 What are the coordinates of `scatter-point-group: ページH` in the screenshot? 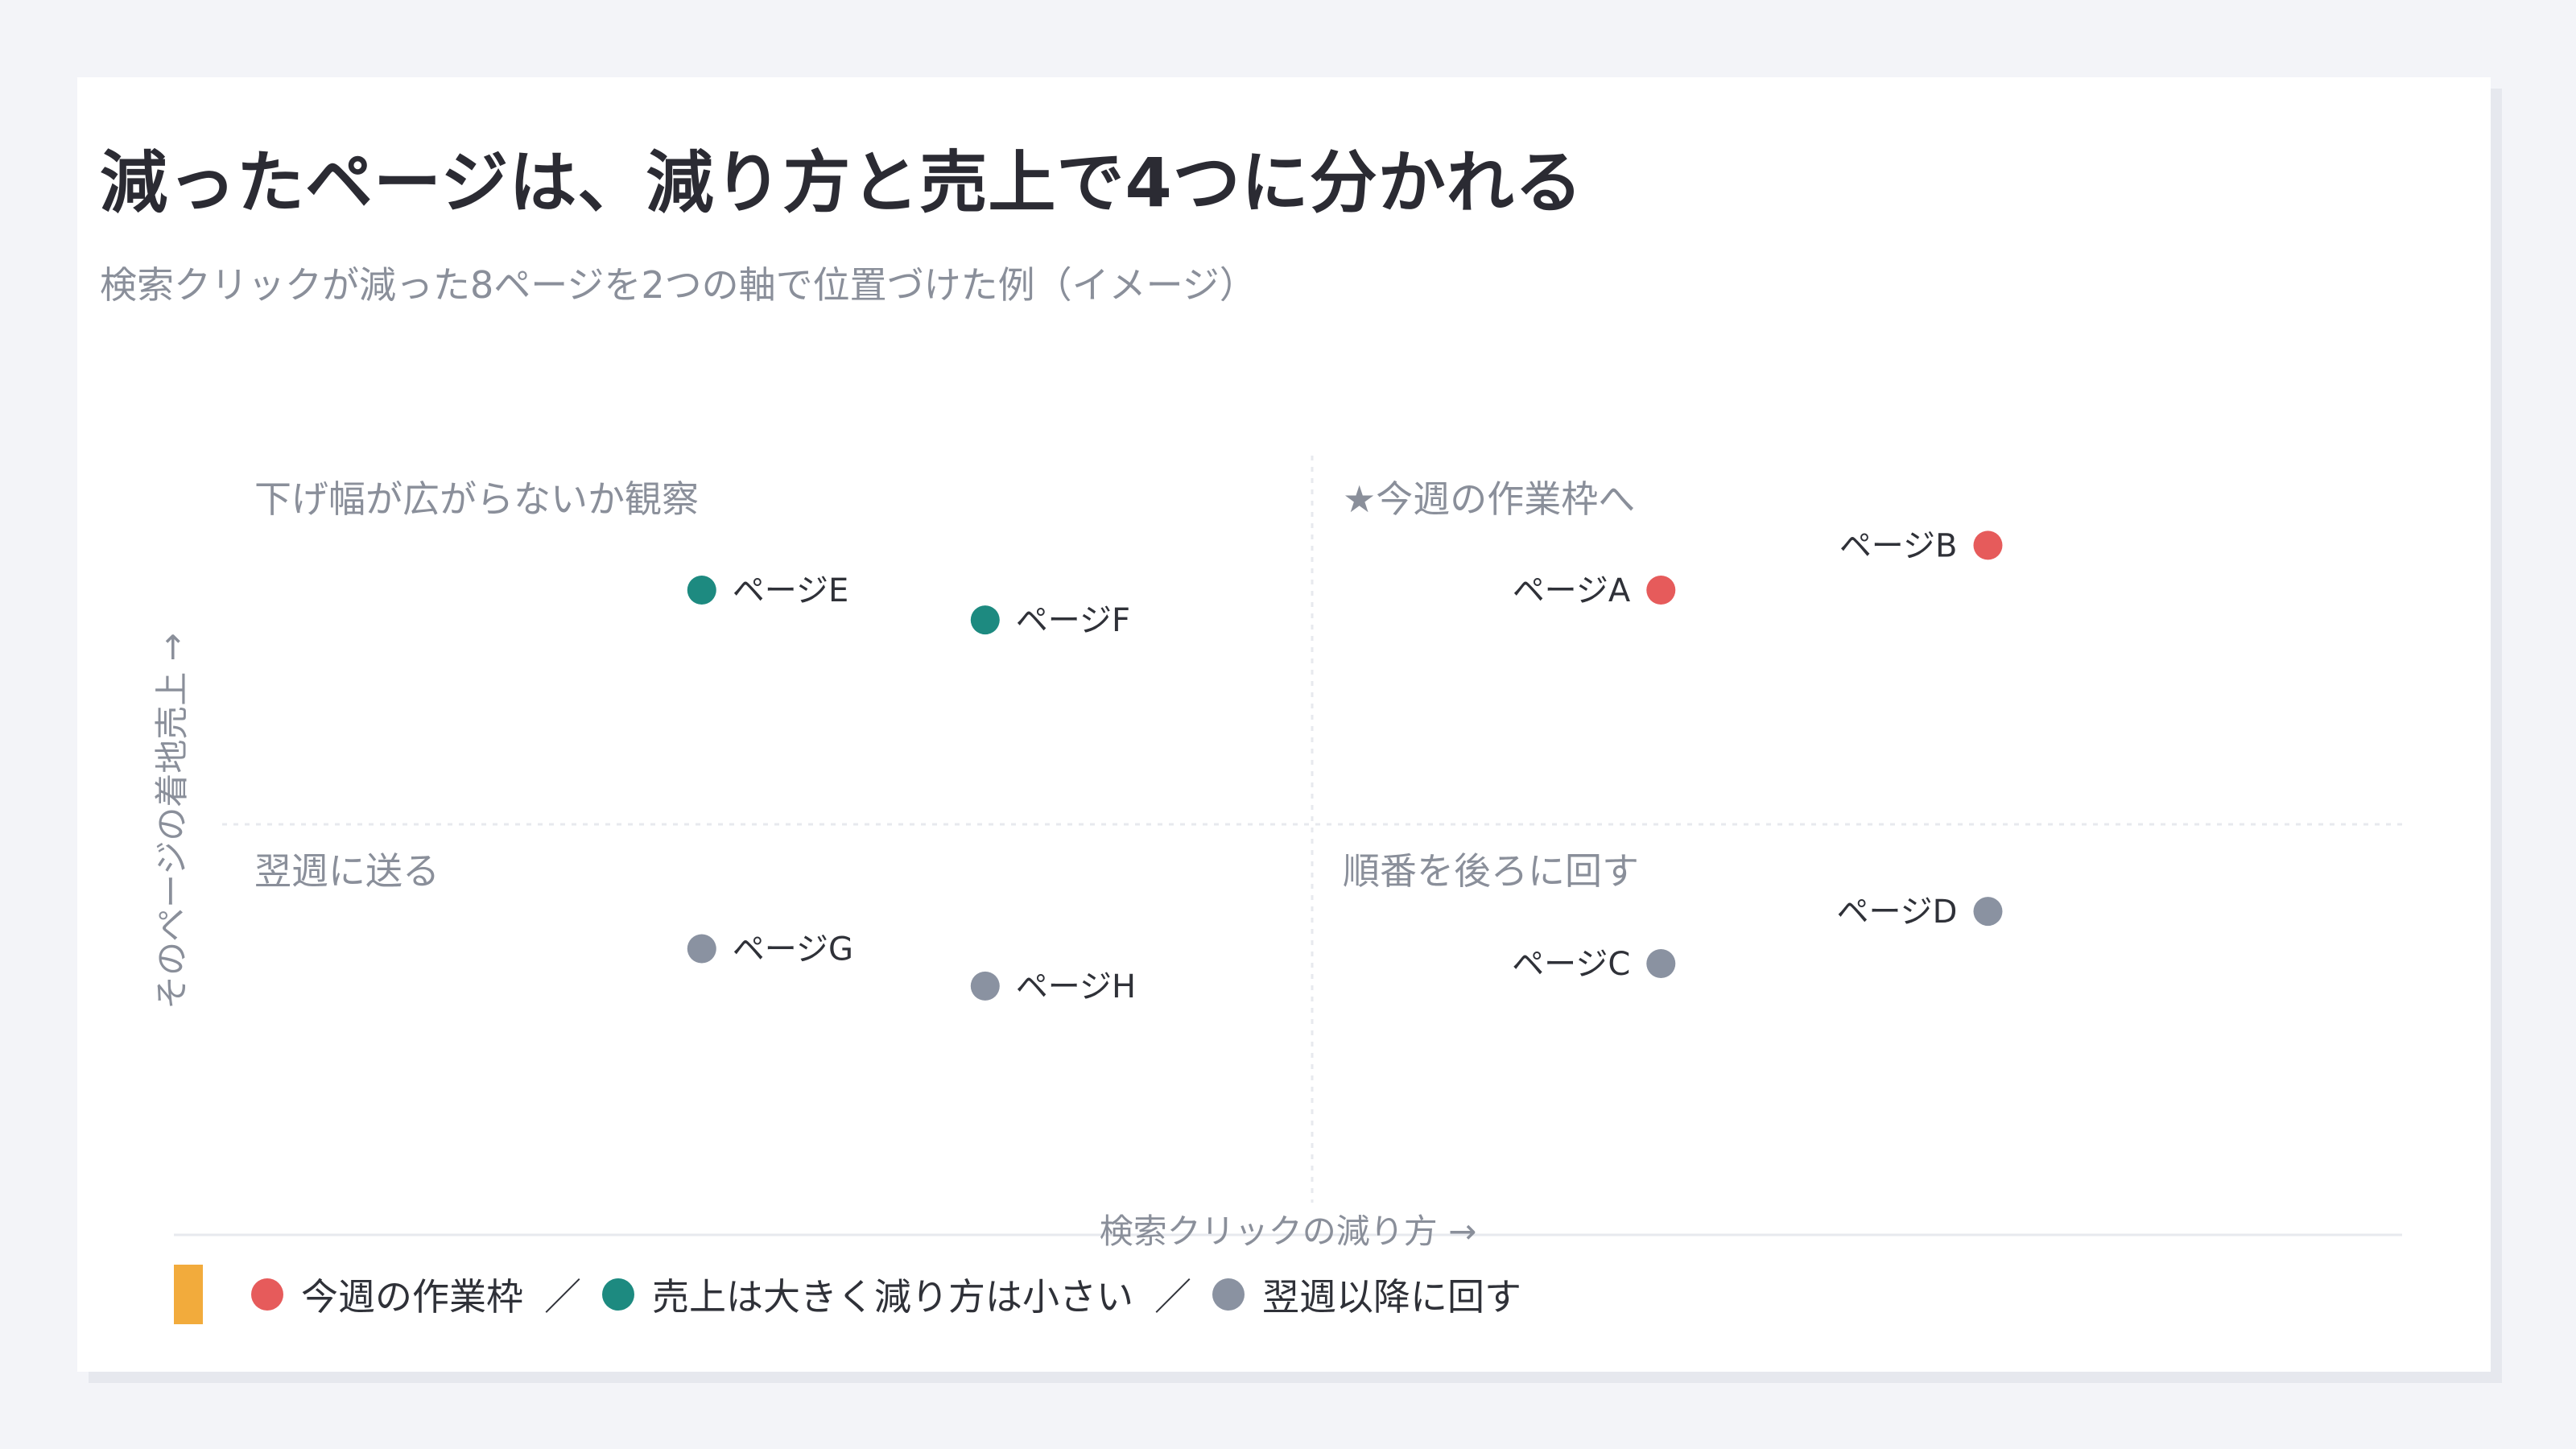 It's located at (1053, 986).